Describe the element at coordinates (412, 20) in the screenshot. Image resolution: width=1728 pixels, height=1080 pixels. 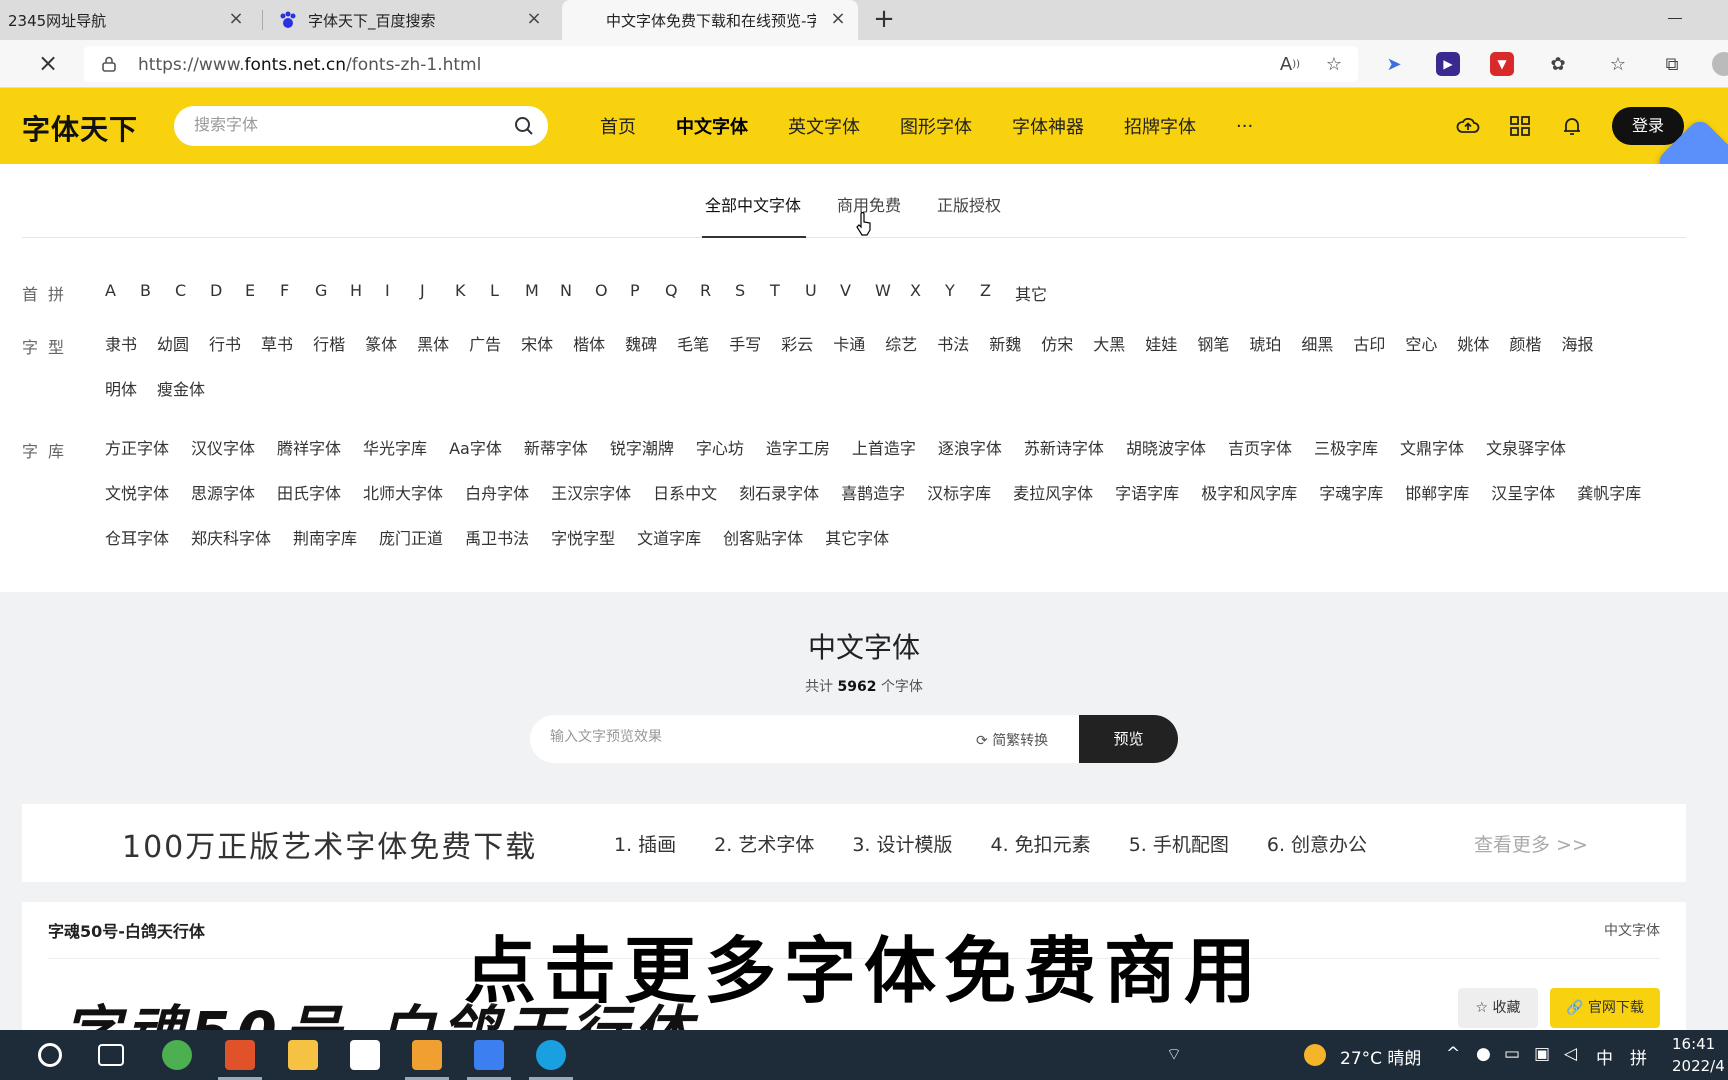
I see `tab-baidu: 字体天下_百度搜索 ×` at that location.